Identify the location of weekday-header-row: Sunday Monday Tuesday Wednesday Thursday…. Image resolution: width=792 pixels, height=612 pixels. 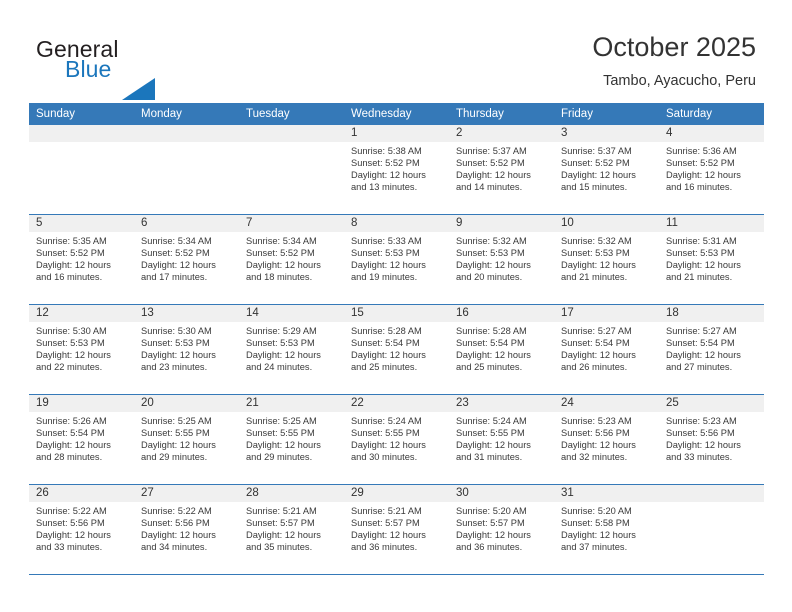
(396, 114).